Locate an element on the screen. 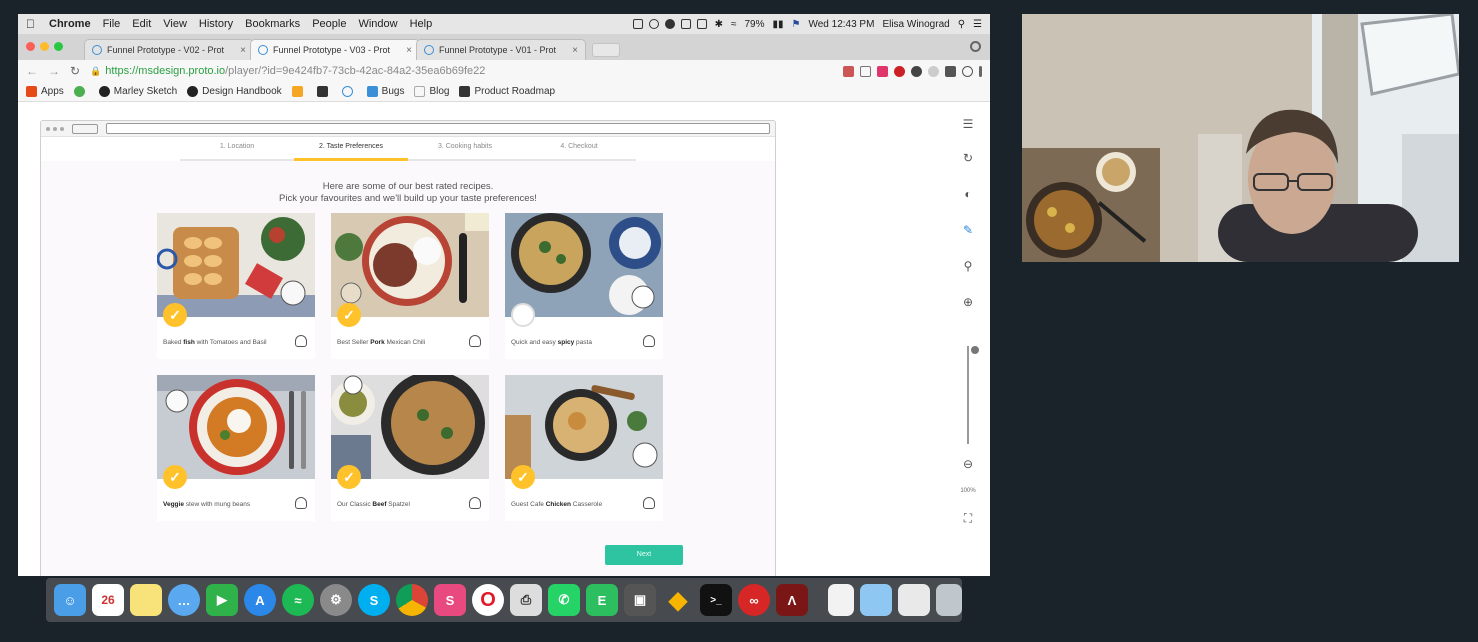 This screenshot has width=1478, height=642. sketch-plugin-icon: S is located at coordinates (450, 600).